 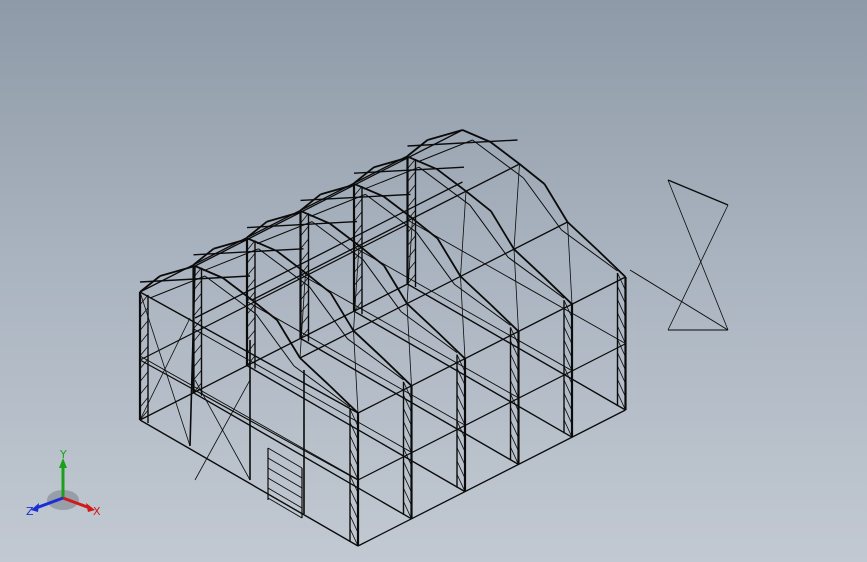 I want to click on far-end-top, so click(x=698, y=192).